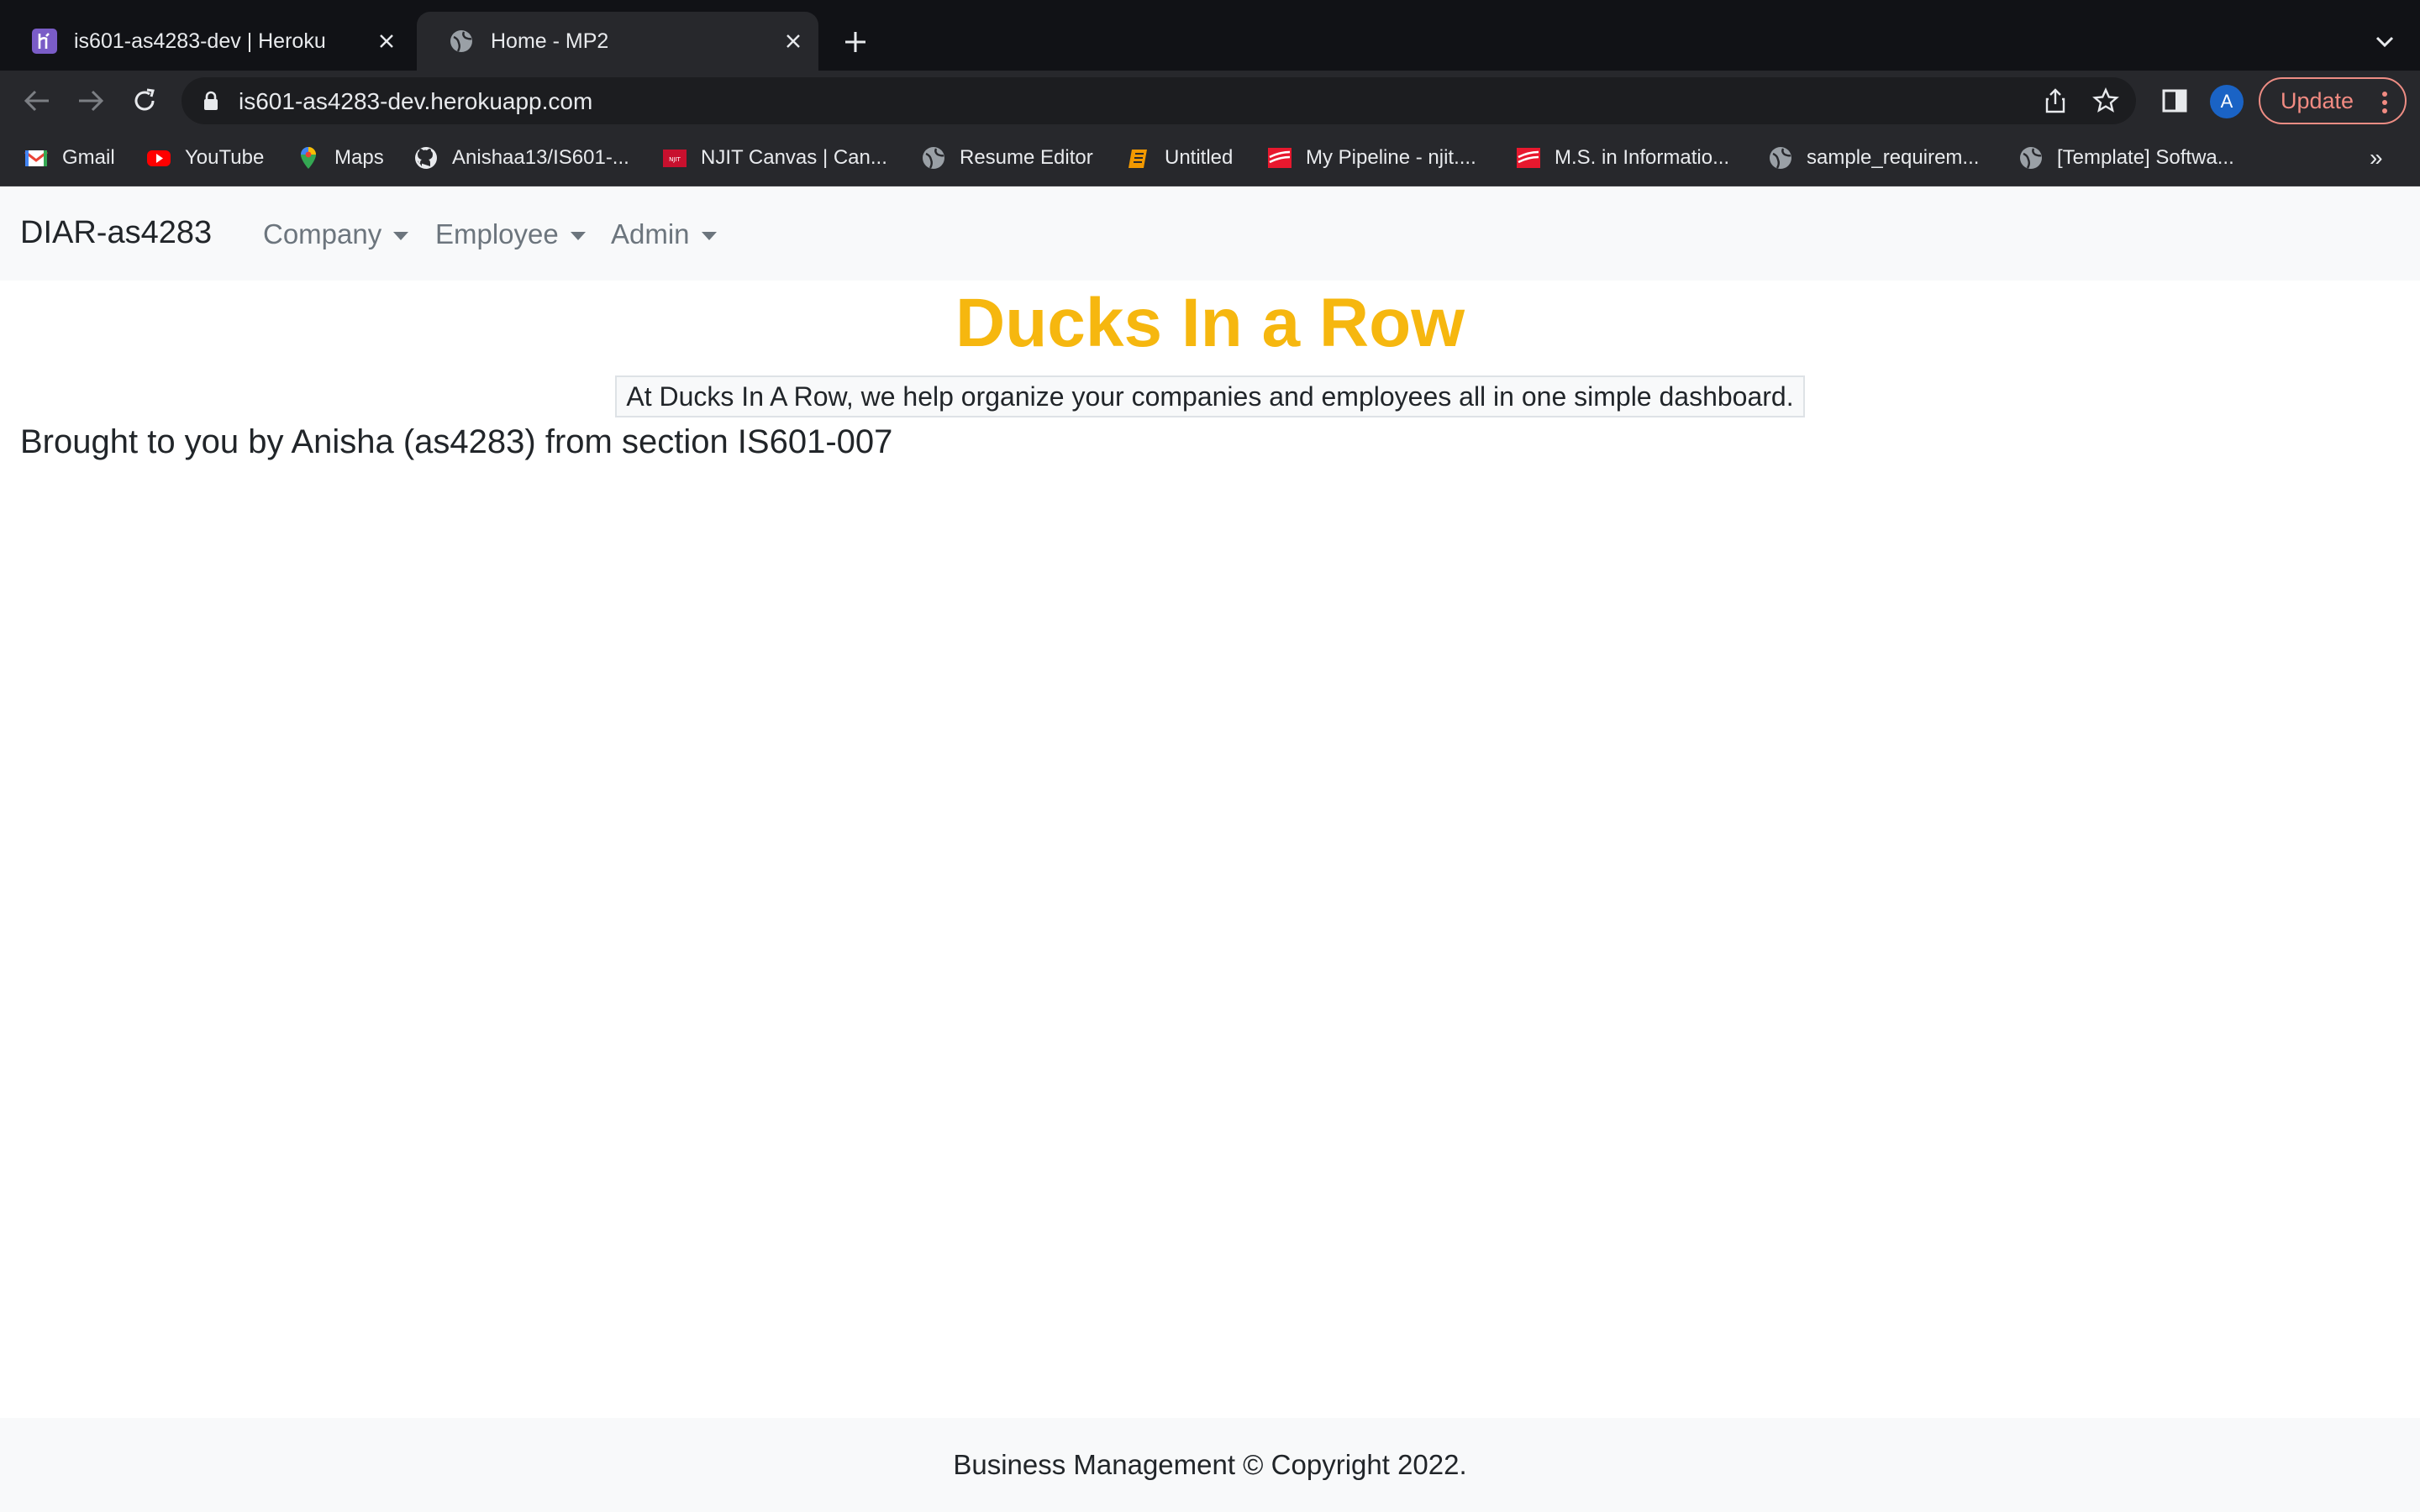  I want to click on profile-avatar: A, so click(2227, 101).